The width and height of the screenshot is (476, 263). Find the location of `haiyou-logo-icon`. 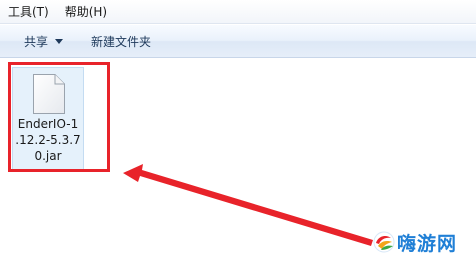

haiyou-logo-icon is located at coordinates (384, 242).